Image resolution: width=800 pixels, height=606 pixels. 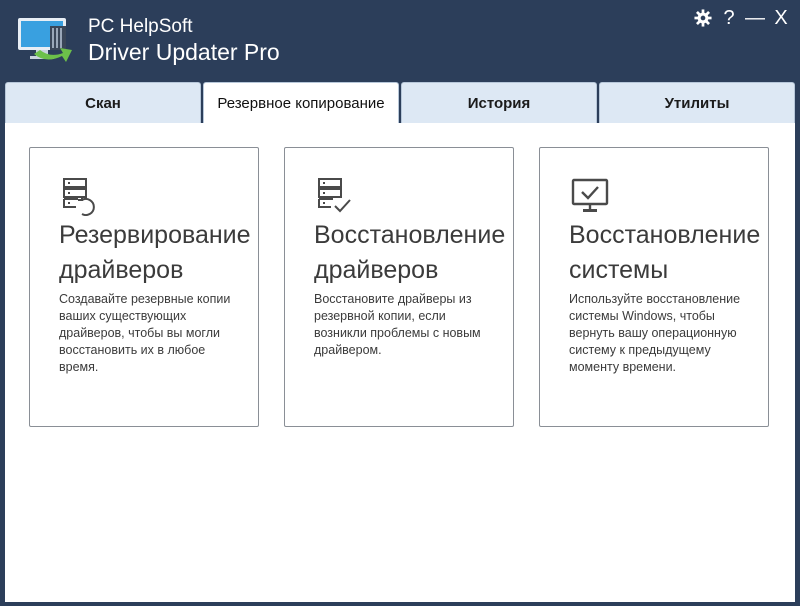 I want to click on app-title: PC HelpSoft Driver Updater Pro, so click(x=184, y=41).